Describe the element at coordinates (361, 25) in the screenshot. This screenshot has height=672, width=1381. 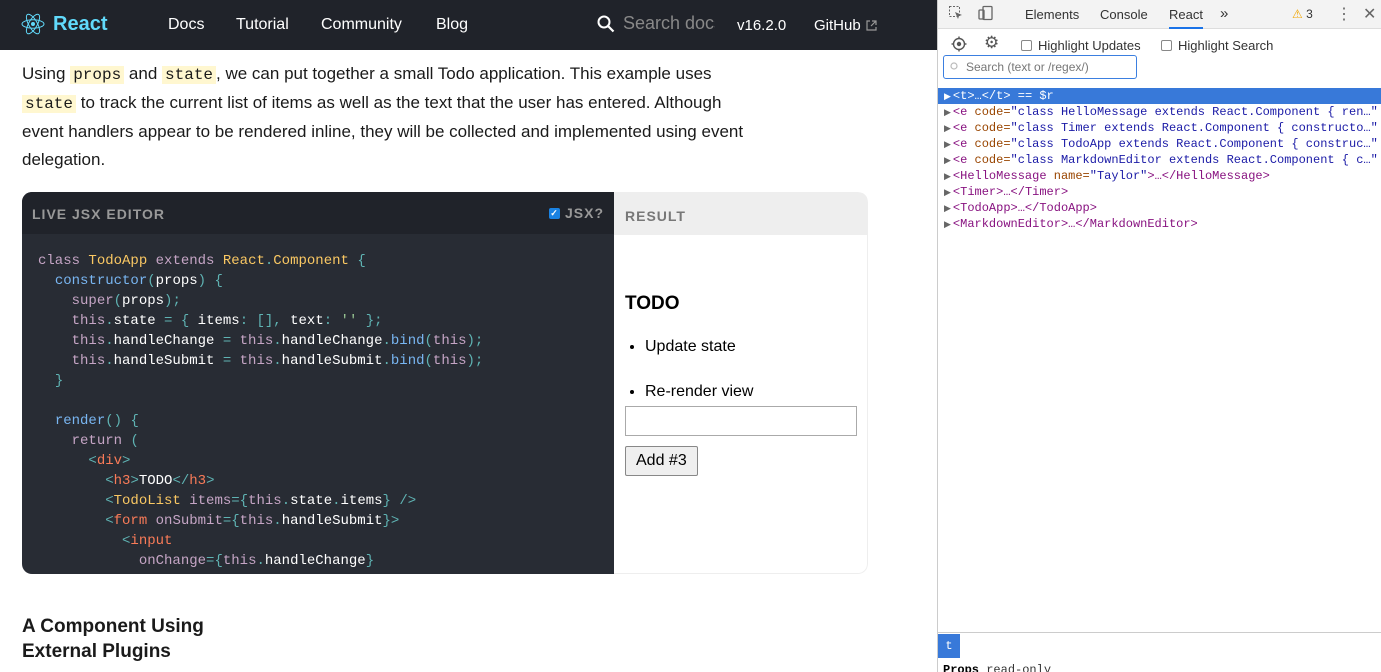
I see `nav-community: Community` at that location.